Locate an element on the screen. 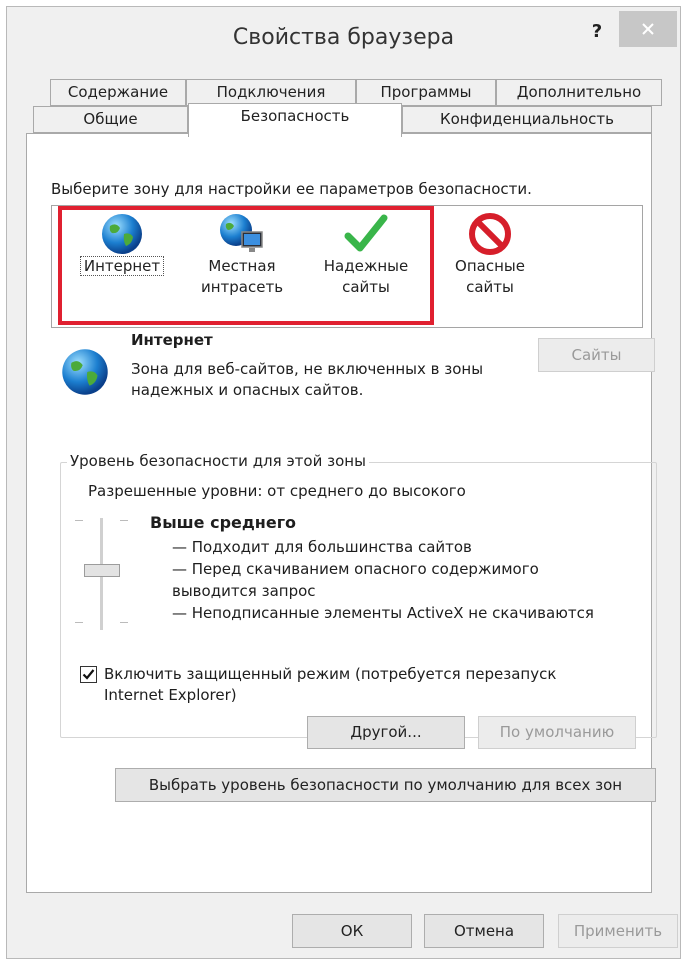 This screenshot has height=965, width=689. tab-general: Общие is located at coordinates (110, 119).